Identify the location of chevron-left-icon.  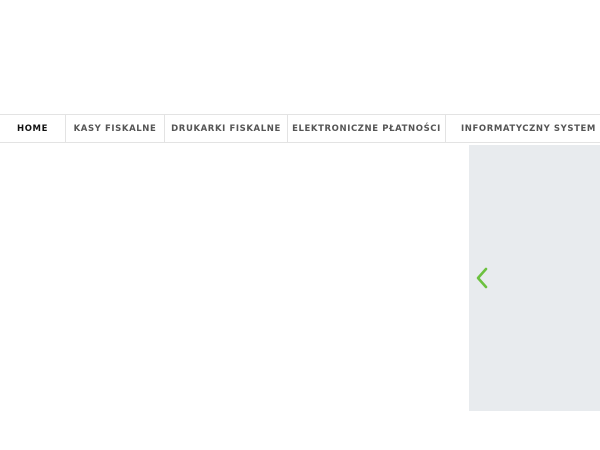
(482, 278).